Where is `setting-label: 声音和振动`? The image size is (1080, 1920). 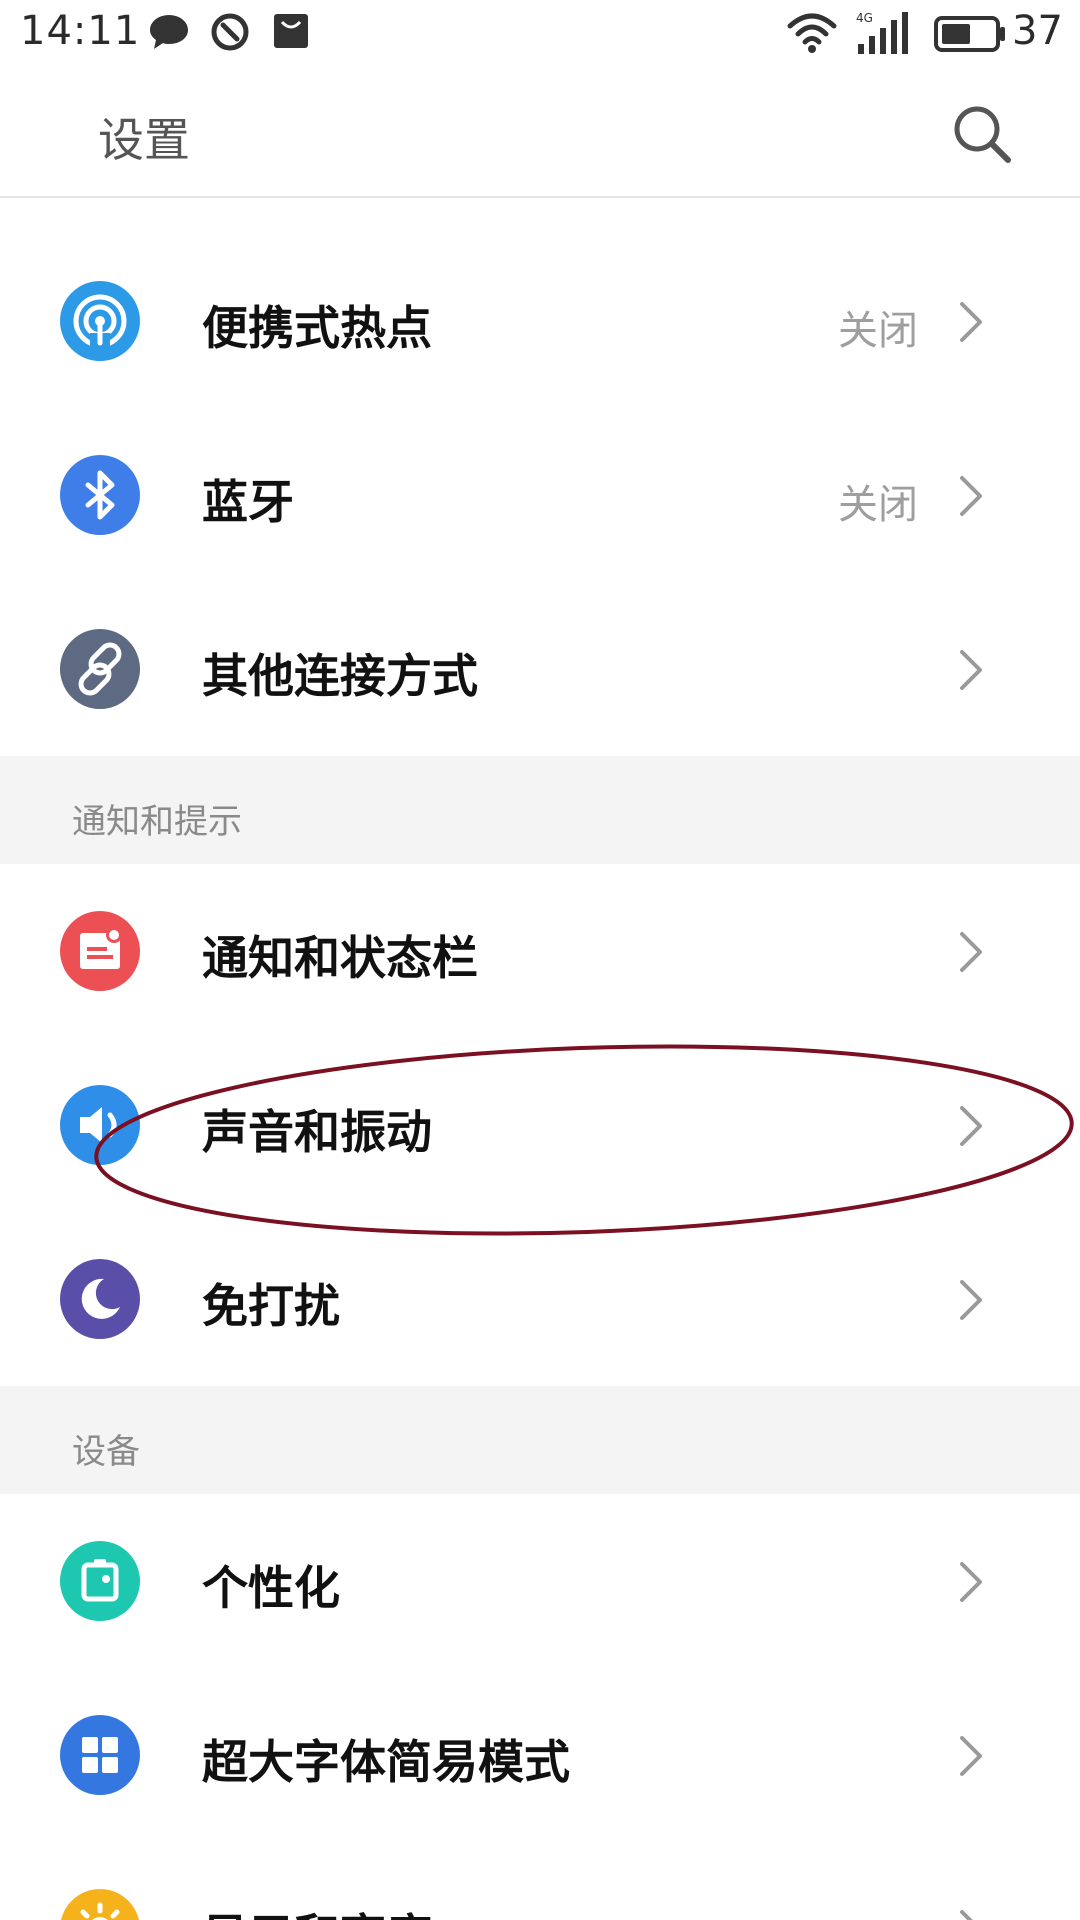
setting-label: 声音和振动 is located at coordinates (317, 1132).